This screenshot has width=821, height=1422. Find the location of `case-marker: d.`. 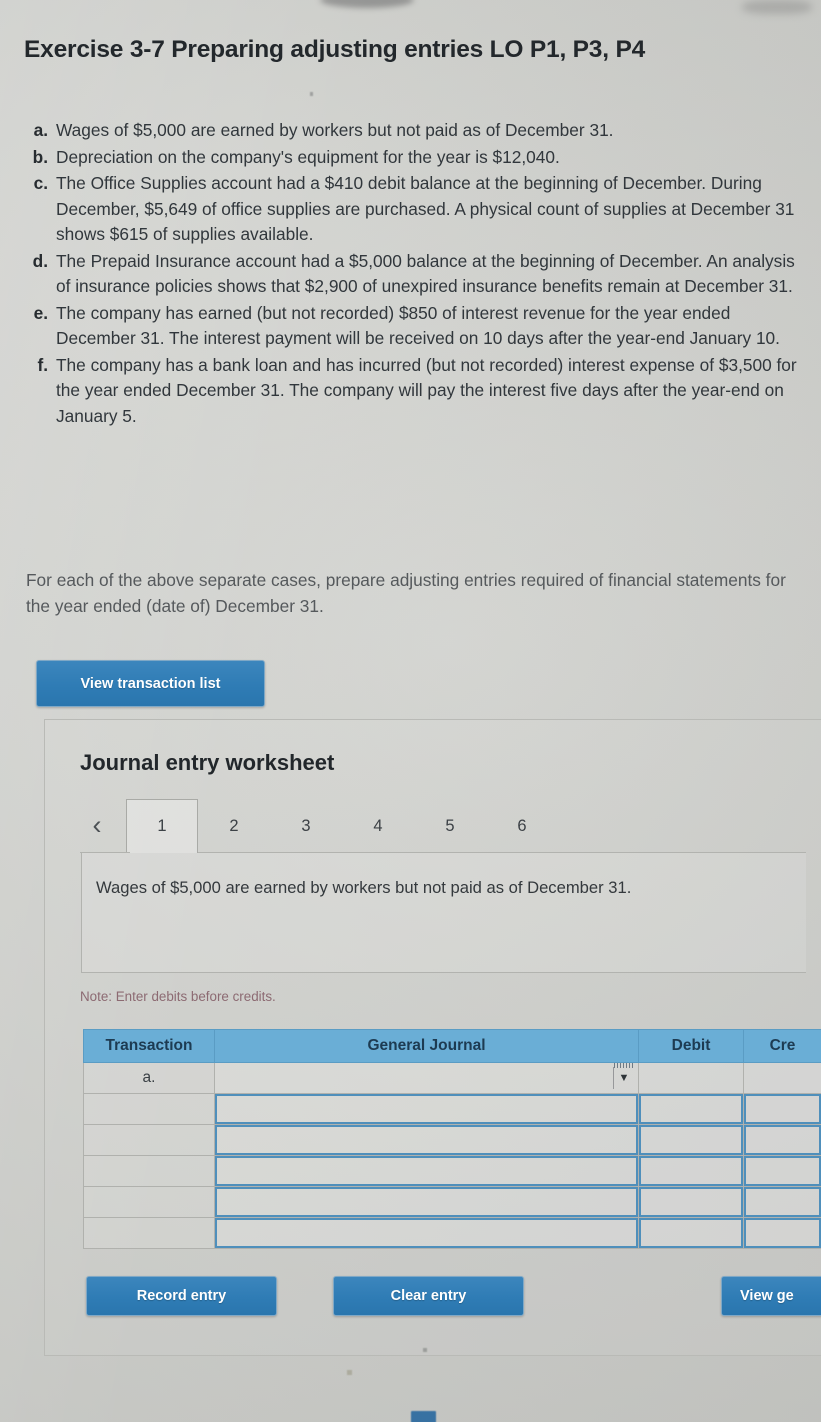

case-marker: d. is located at coordinates (40, 260).